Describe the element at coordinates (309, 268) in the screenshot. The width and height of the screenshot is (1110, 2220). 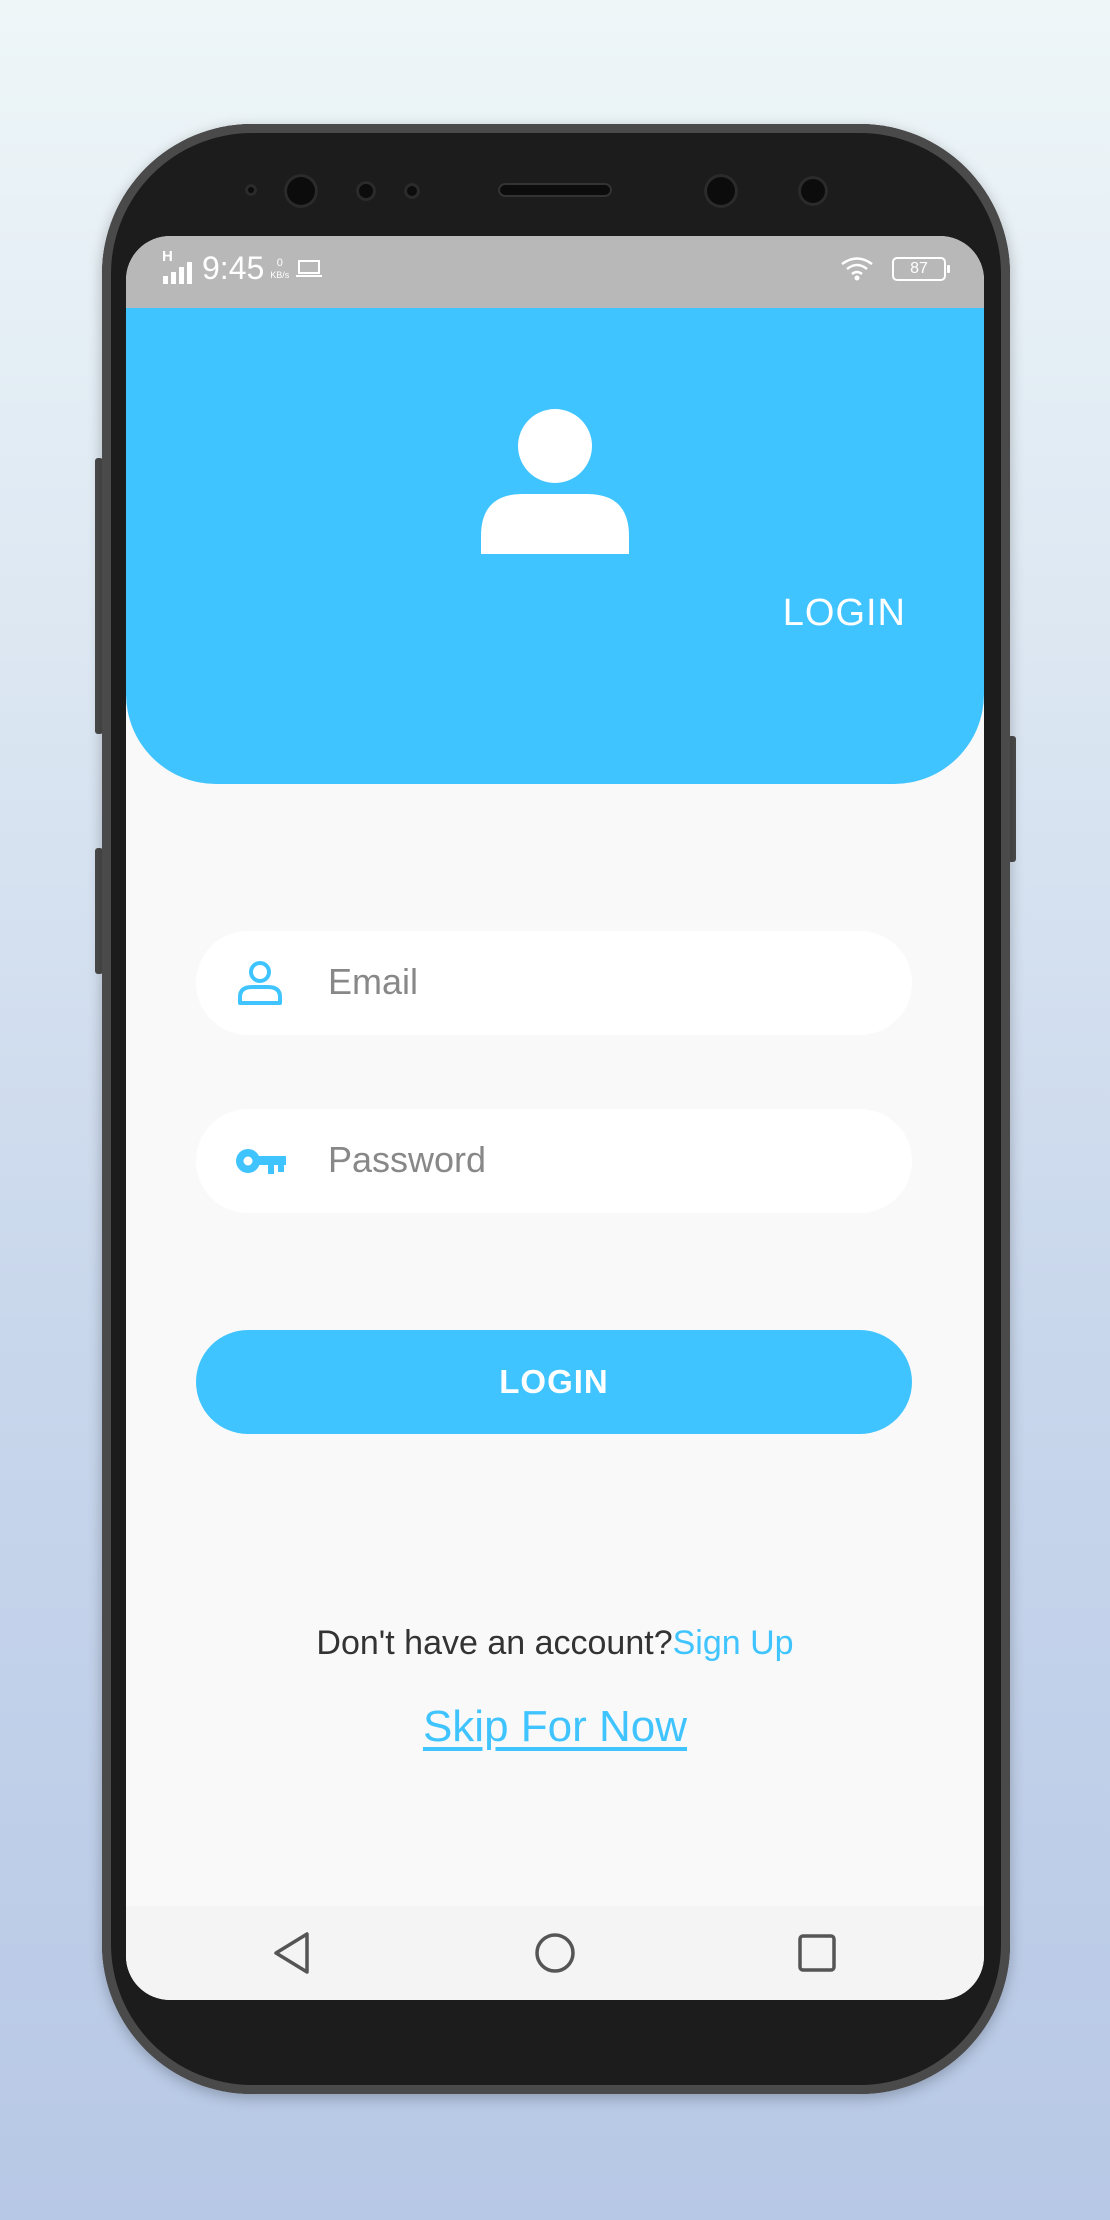
I see `laptop-icon` at that location.